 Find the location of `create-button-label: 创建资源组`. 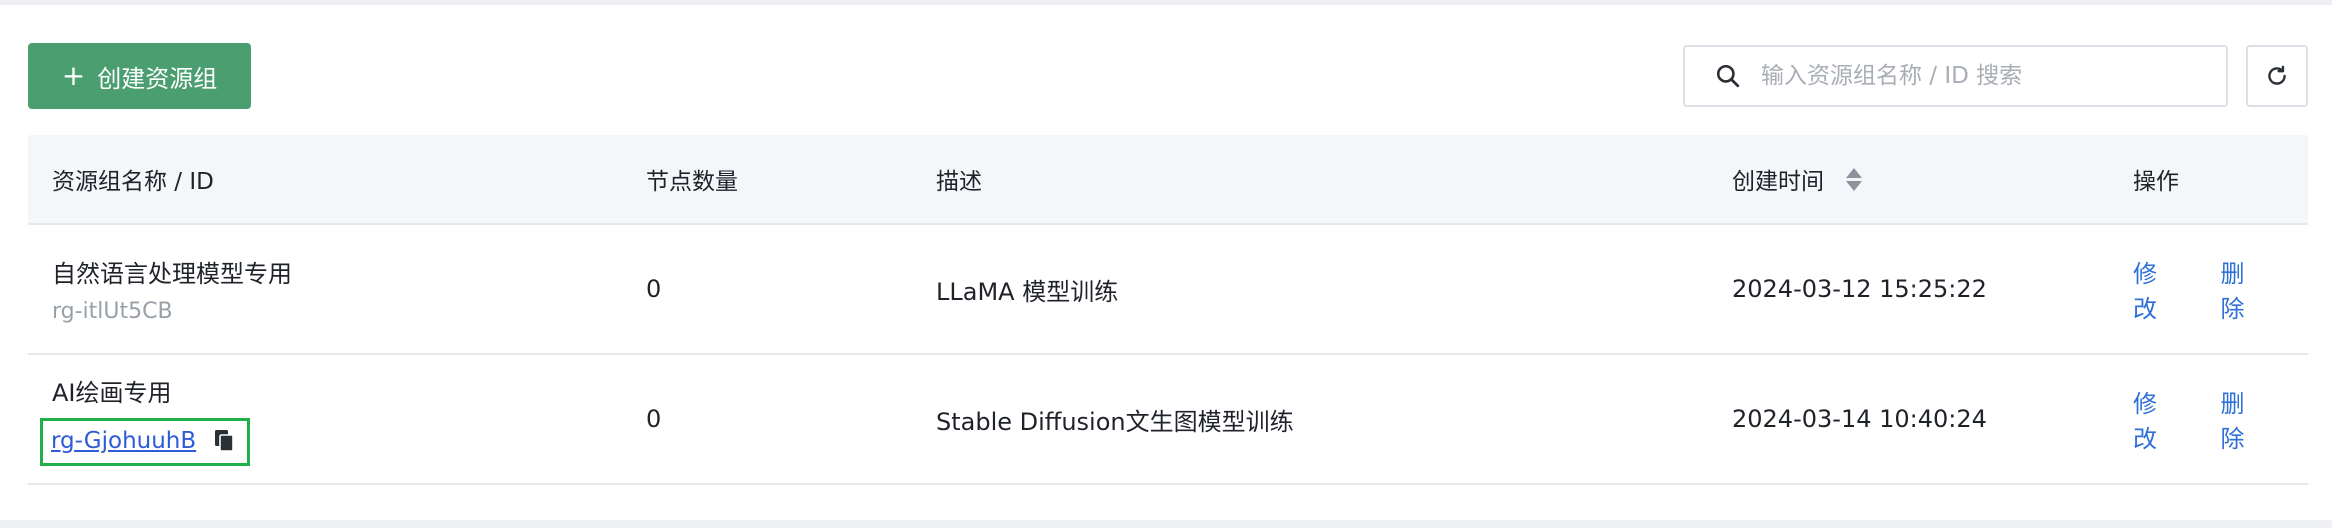

create-button-label: 创建资源组 is located at coordinates (157, 78).